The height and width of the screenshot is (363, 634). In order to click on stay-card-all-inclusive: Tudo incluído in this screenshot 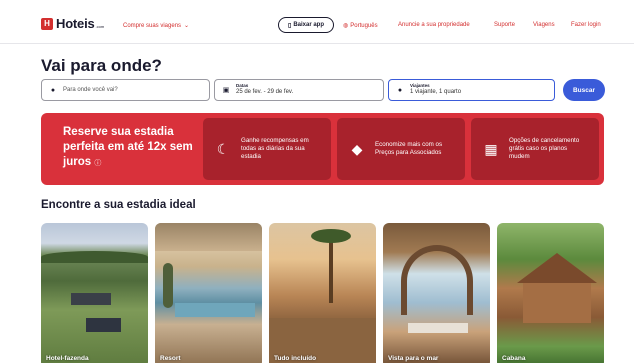, I will do `click(322, 293)`.